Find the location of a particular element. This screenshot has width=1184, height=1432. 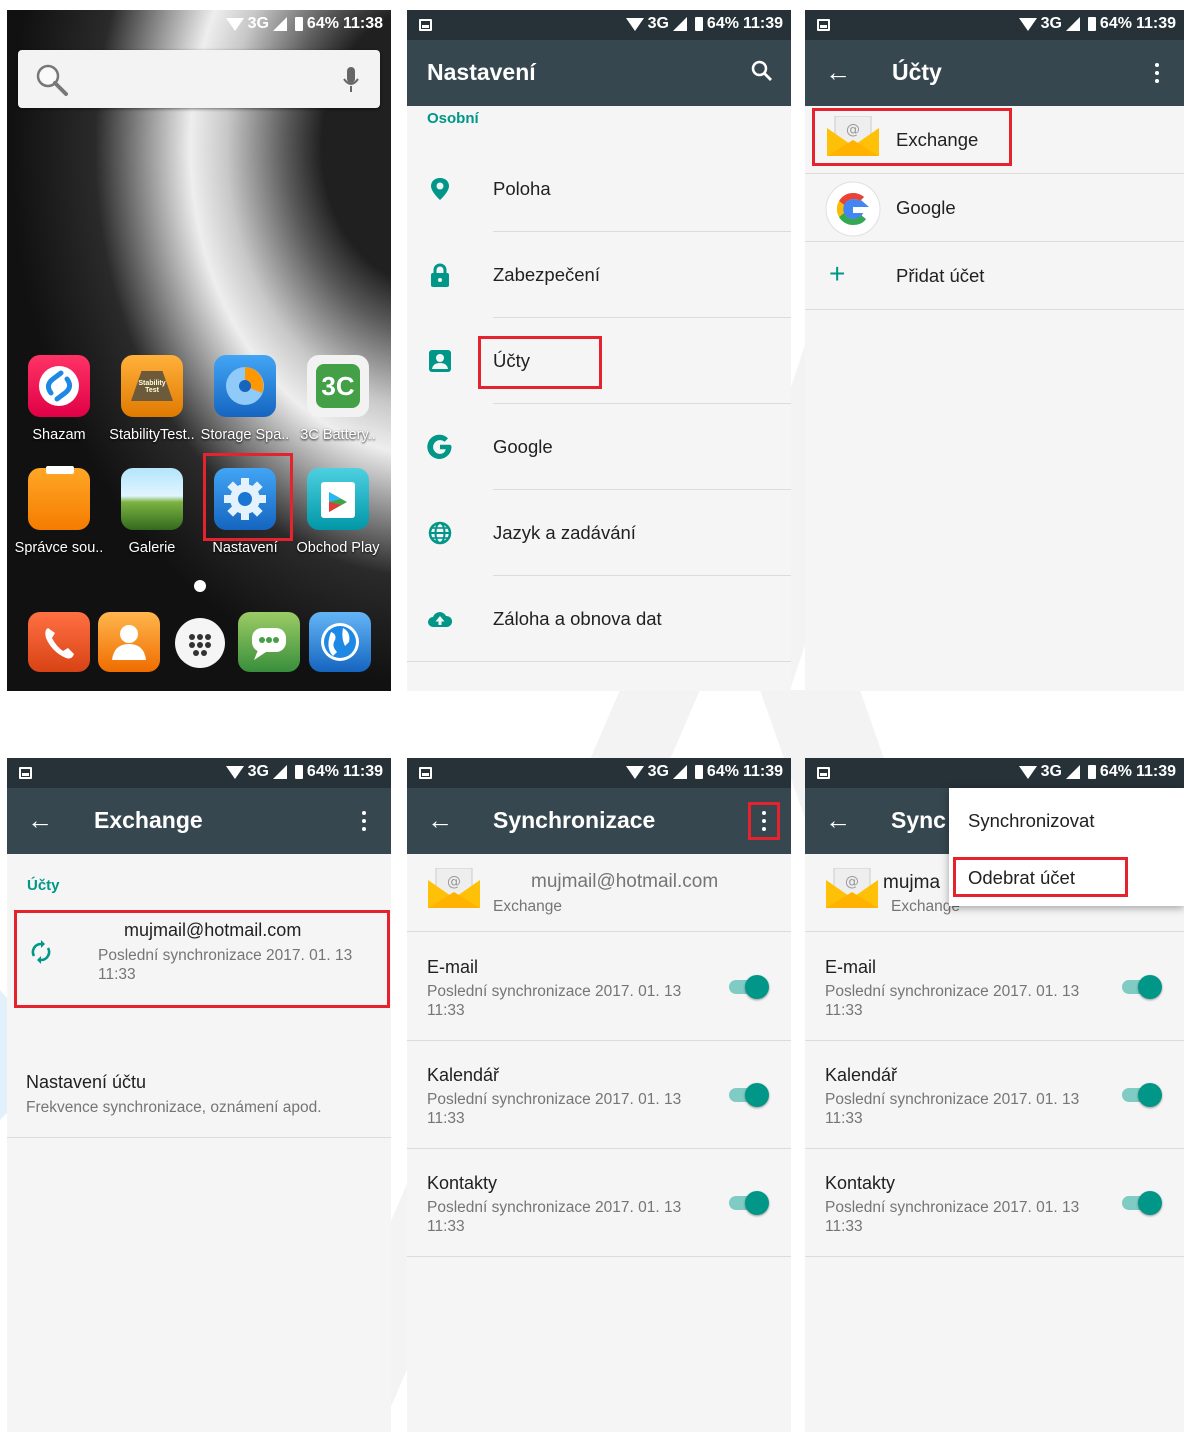

account-email: mujmail@hotmail.com is located at coordinates (213, 930).